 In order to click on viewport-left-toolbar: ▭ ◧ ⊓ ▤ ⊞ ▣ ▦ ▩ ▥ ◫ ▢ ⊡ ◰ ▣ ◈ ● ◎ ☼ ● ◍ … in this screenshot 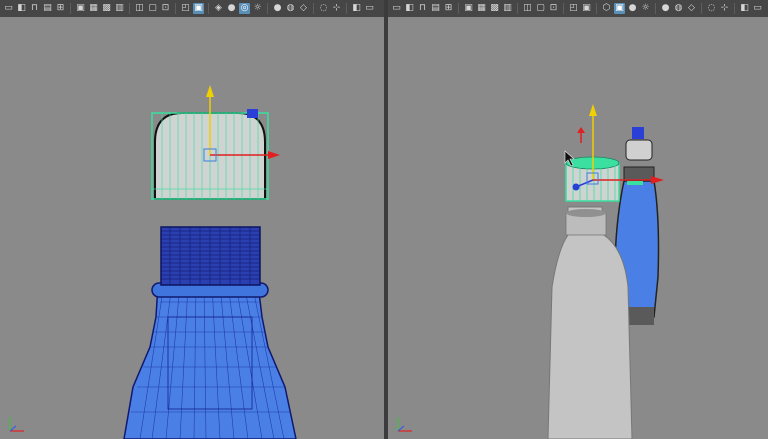, I will do `click(192, 8)`.